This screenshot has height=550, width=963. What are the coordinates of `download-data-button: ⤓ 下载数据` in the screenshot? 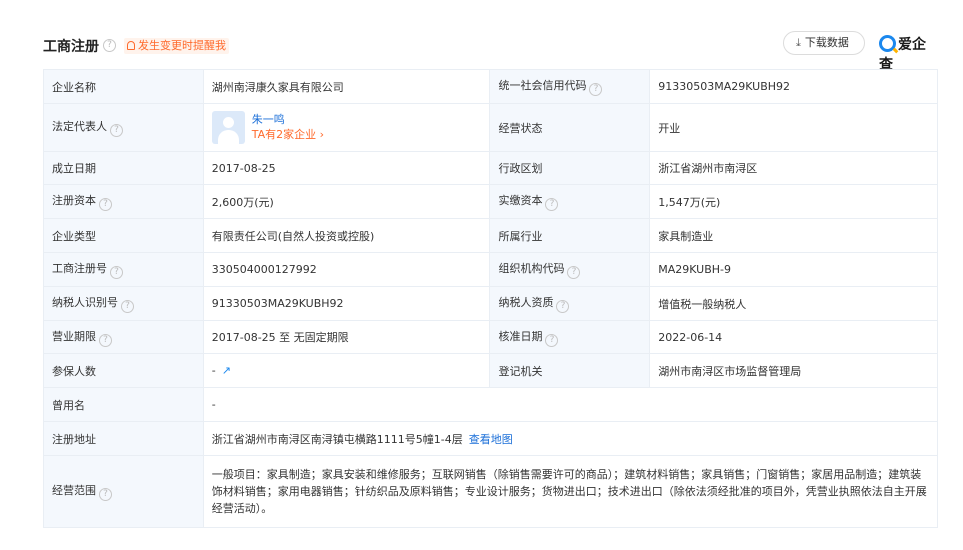 It's located at (824, 43).